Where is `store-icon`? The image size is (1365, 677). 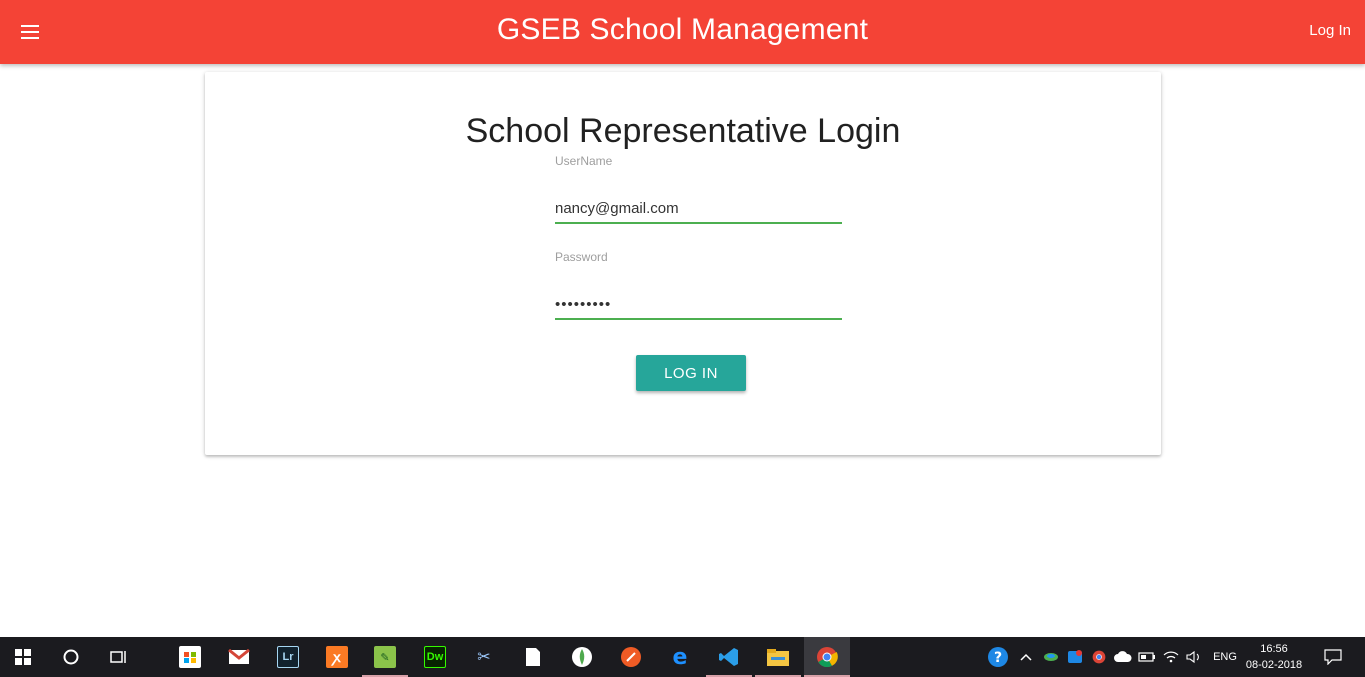 store-icon is located at coordinates (190, 657).